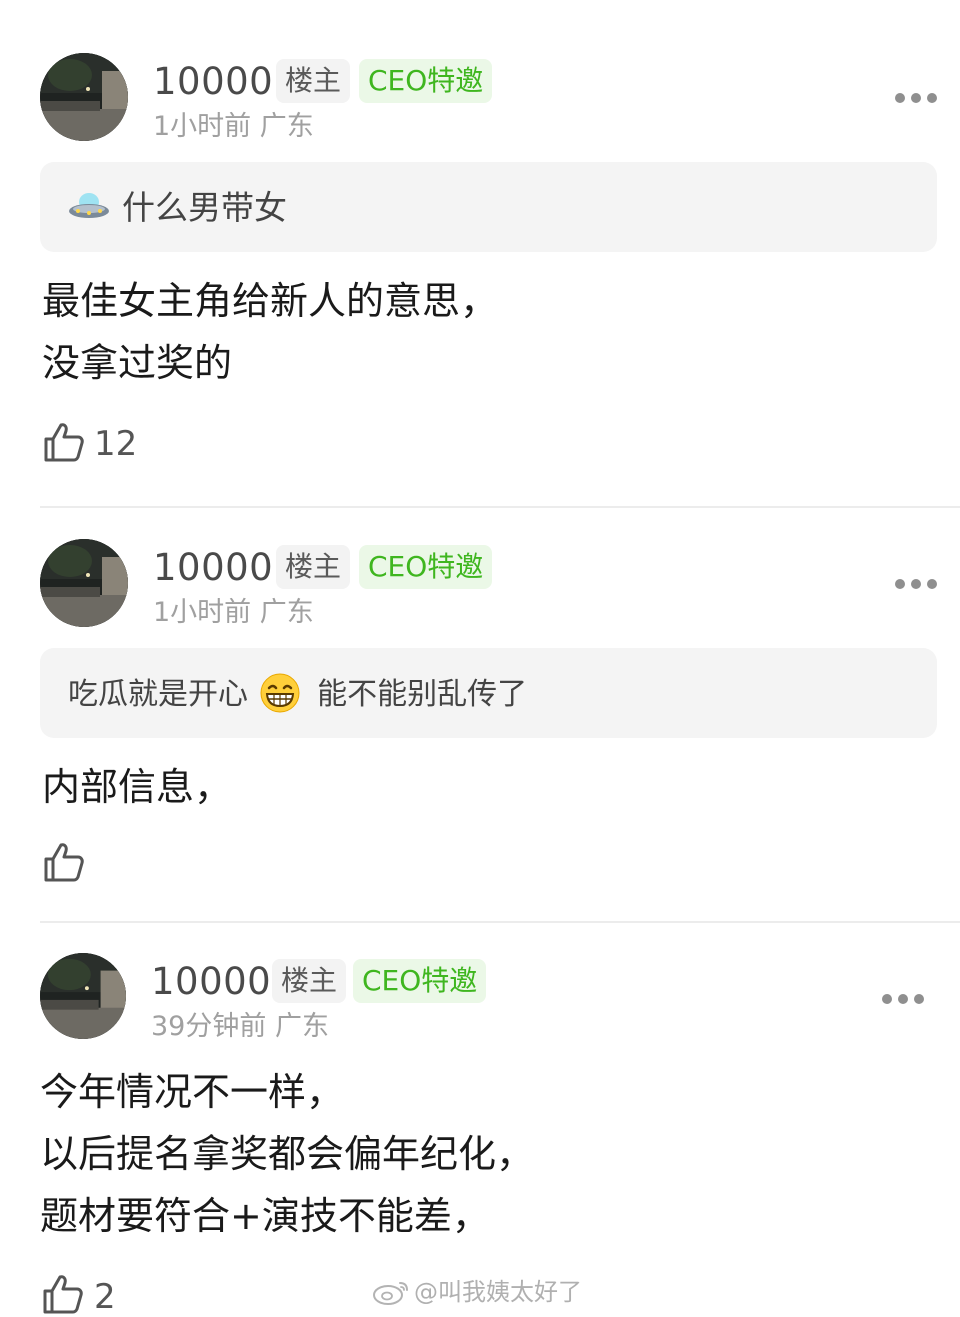 This screenshot has height=1317, width=960. What do you see at coordinates (498, 1292) in the screenshot?
I see `watermark-text: @叫我姨太好了` at bounding box center [498, 1292].